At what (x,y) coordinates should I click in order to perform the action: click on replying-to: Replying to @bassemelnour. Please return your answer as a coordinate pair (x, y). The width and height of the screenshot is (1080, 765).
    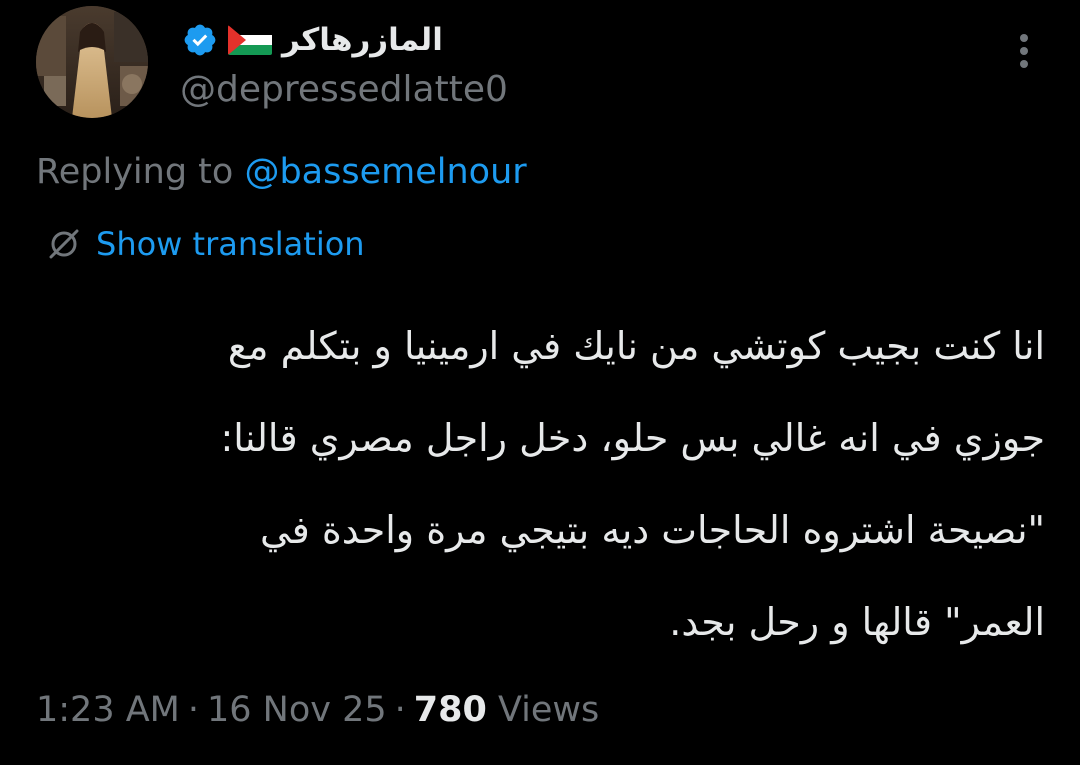
    Looking at the image, I should click on (281, 172).